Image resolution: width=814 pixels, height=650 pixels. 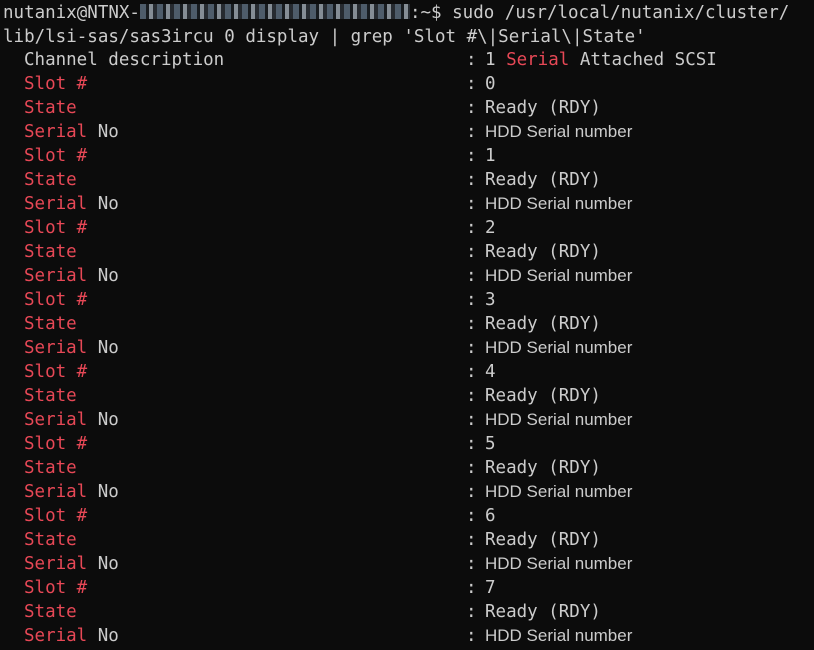 I want to click on slot-value: 2, so click(x=490, y=228).